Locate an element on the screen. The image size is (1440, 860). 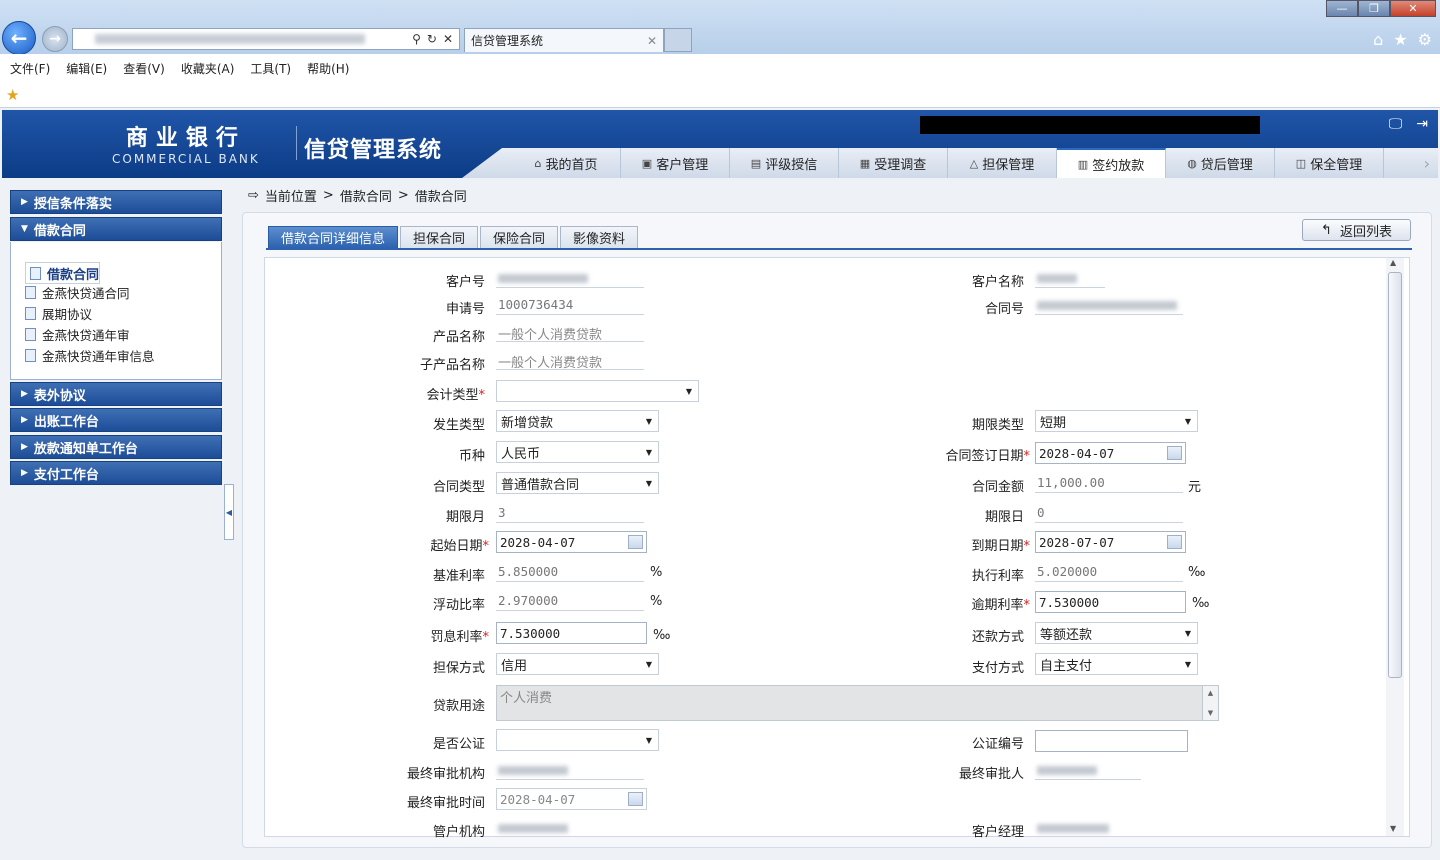
start-date-label: 起始日期* is located at coordinates (444, 544).